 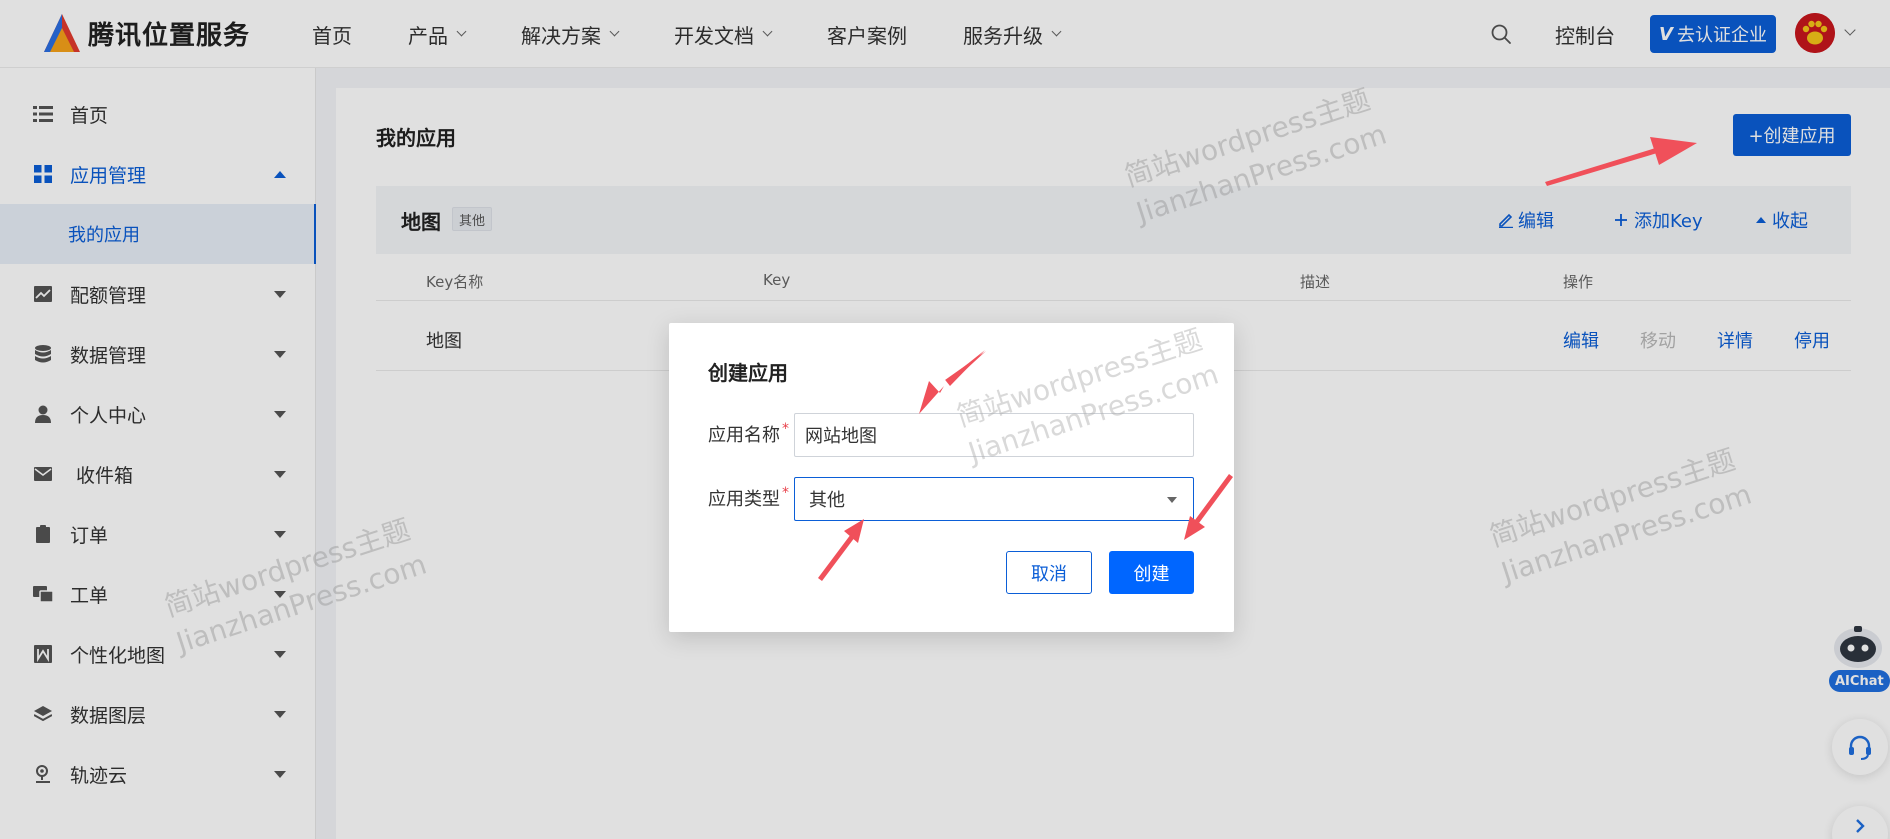 I want to click on create-button: 创建, so click(x=1151, y=572).